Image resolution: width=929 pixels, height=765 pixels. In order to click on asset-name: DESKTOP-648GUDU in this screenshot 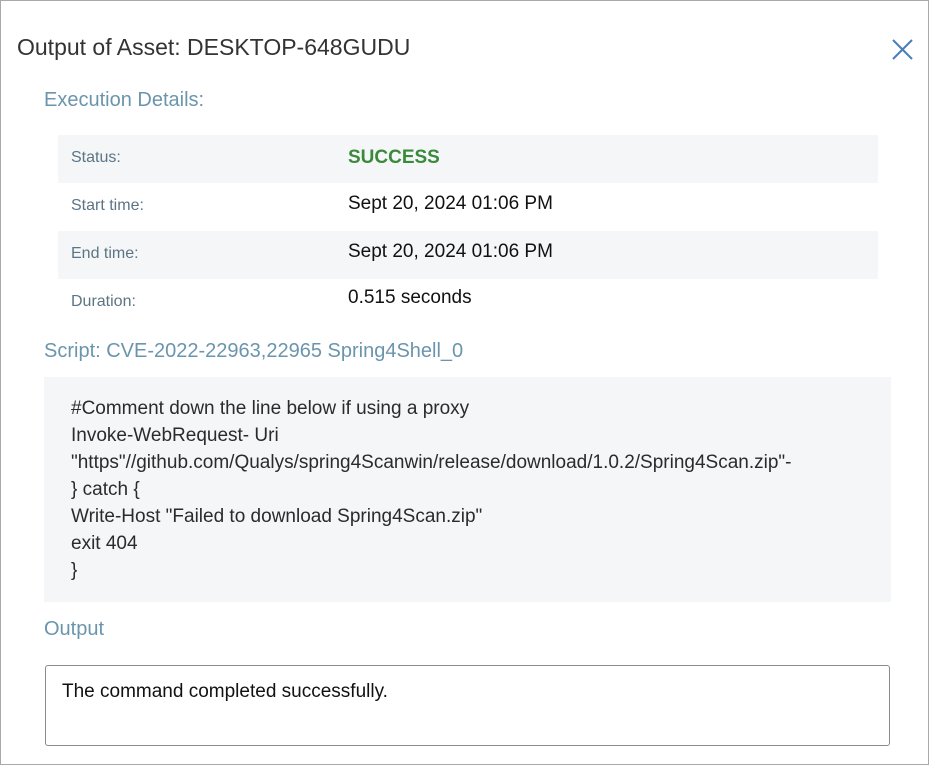, I will do `click(299, 47)`.